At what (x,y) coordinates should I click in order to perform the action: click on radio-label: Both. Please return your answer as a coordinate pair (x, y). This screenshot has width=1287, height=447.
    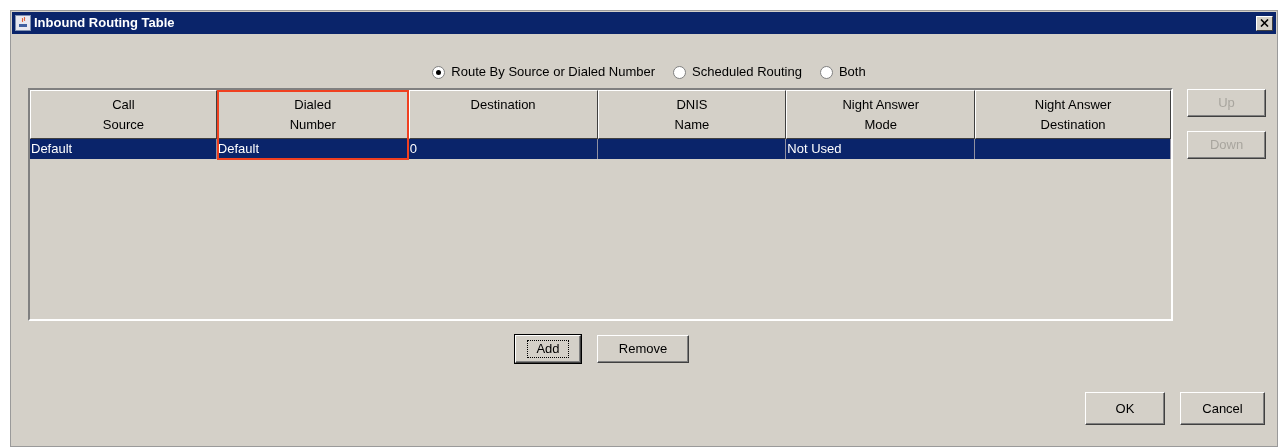
    Looking at the image, I should click on (852, 72).